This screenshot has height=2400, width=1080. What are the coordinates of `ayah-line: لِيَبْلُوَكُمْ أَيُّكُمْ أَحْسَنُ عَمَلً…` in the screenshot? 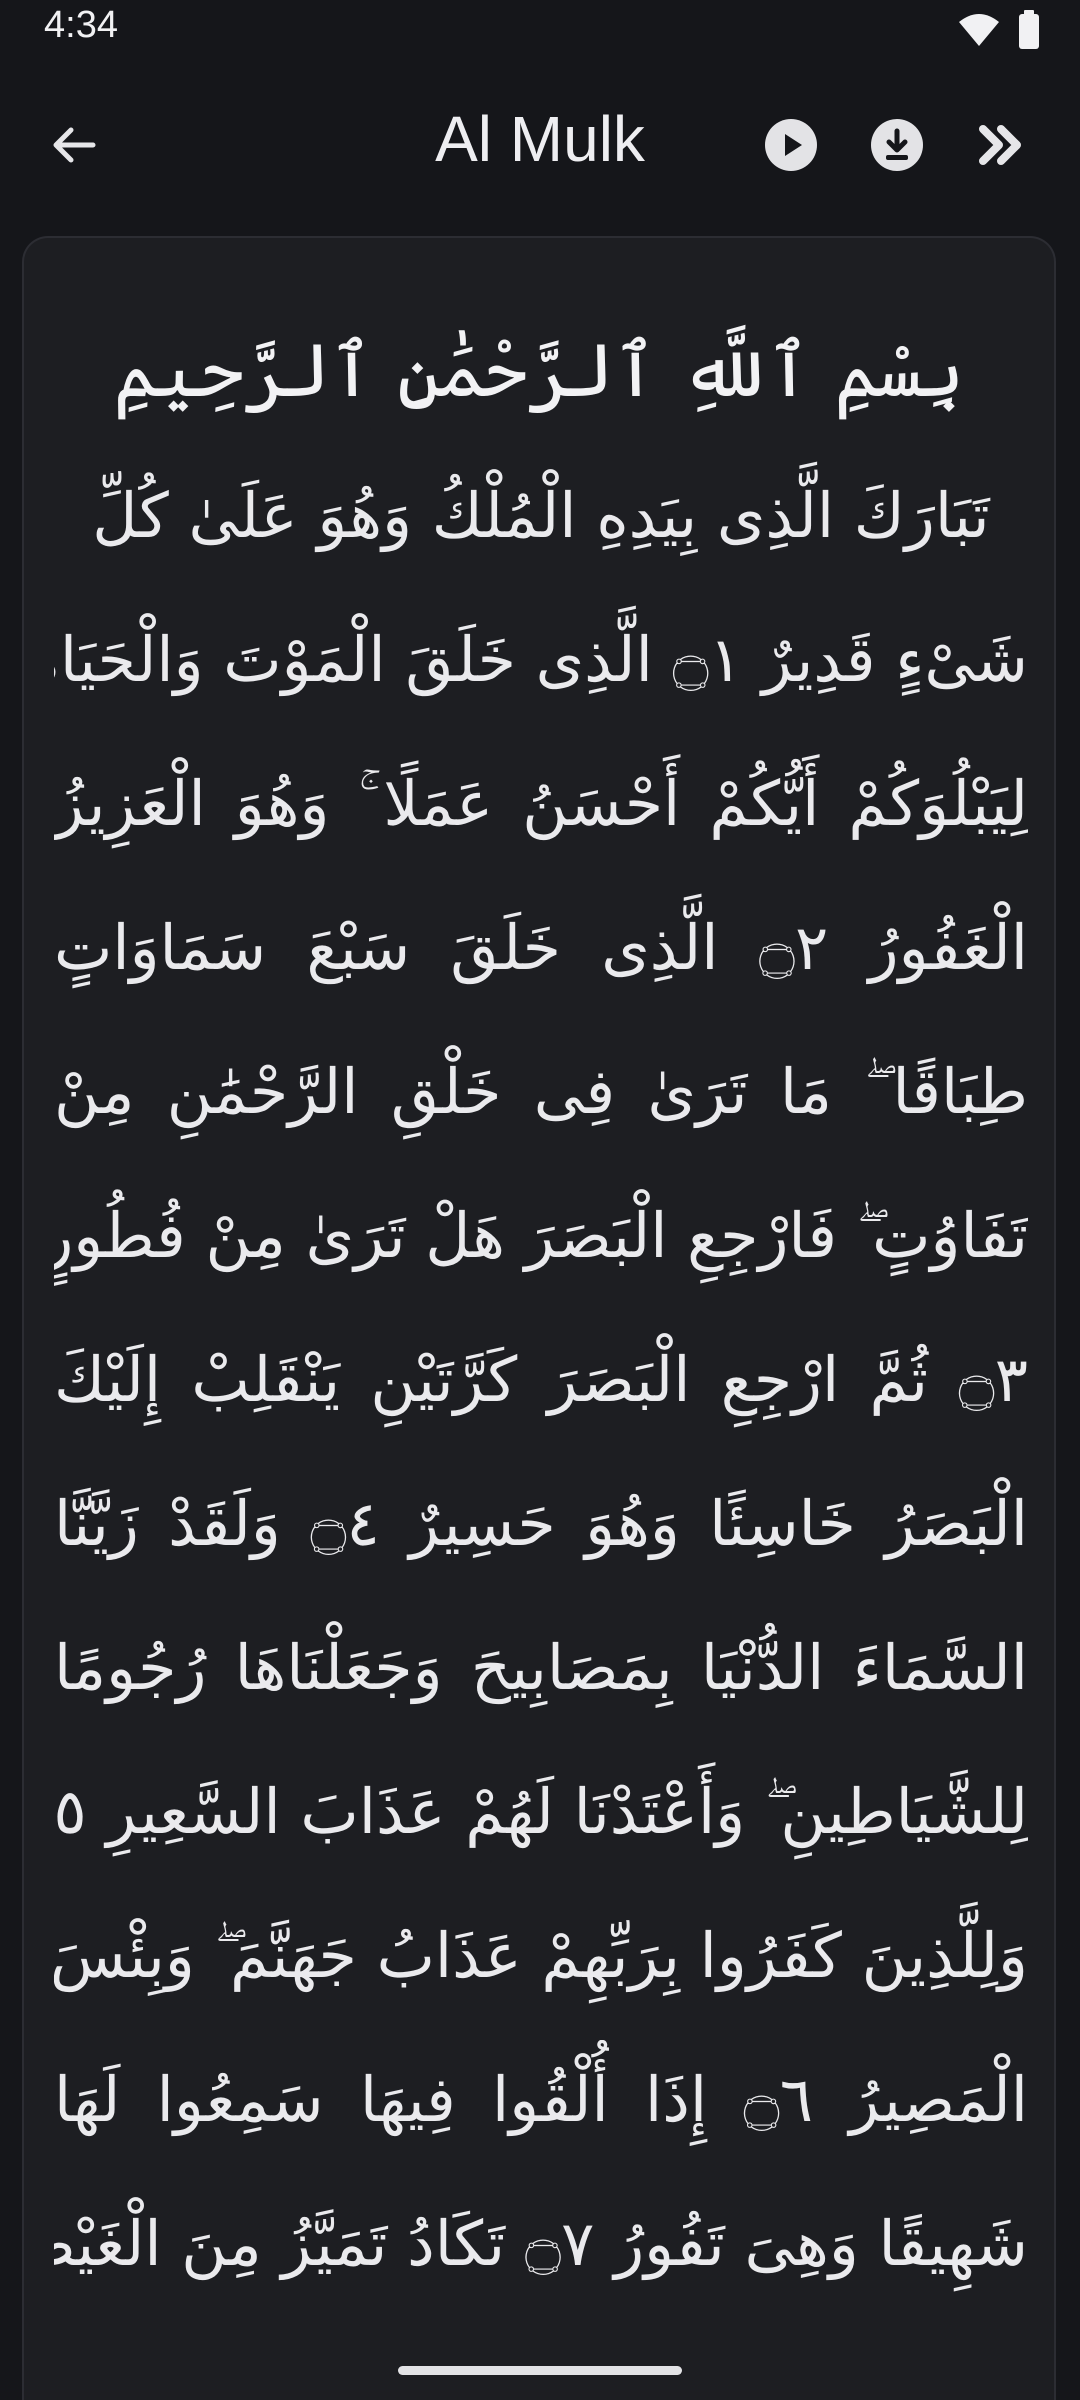 It's located at (541, 803).